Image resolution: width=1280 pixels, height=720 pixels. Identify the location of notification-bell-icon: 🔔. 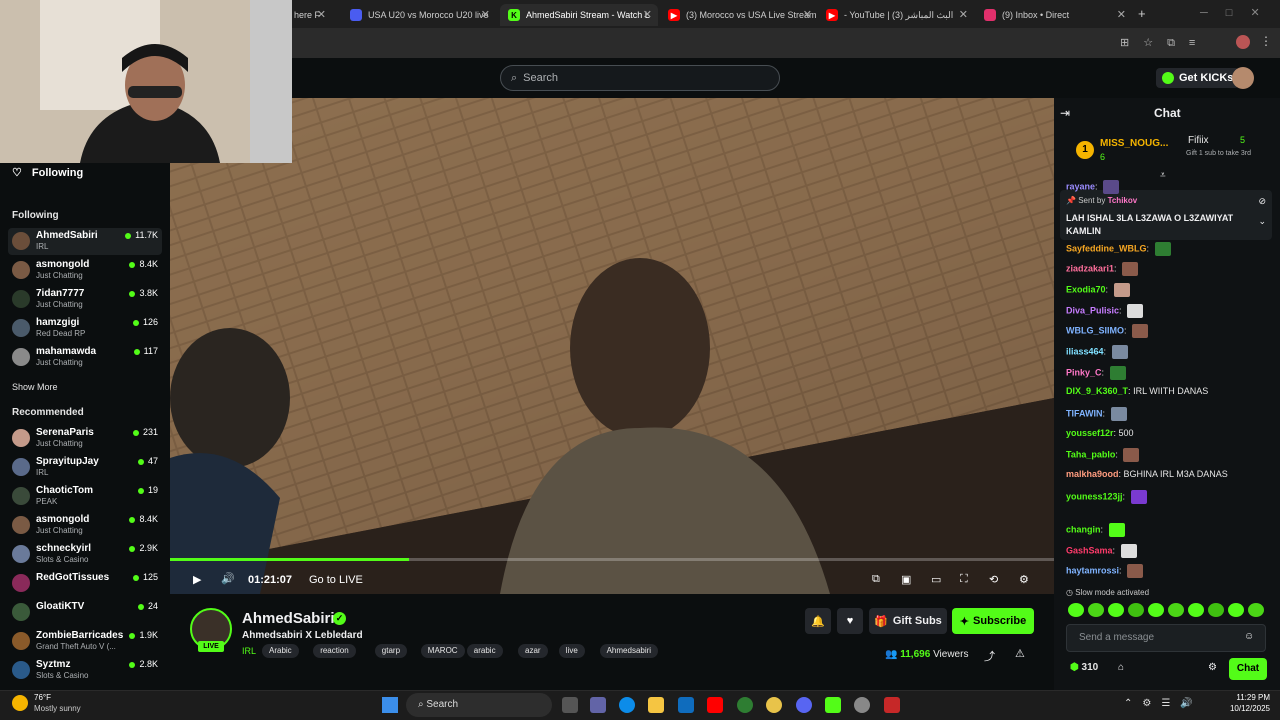
(818, 621).